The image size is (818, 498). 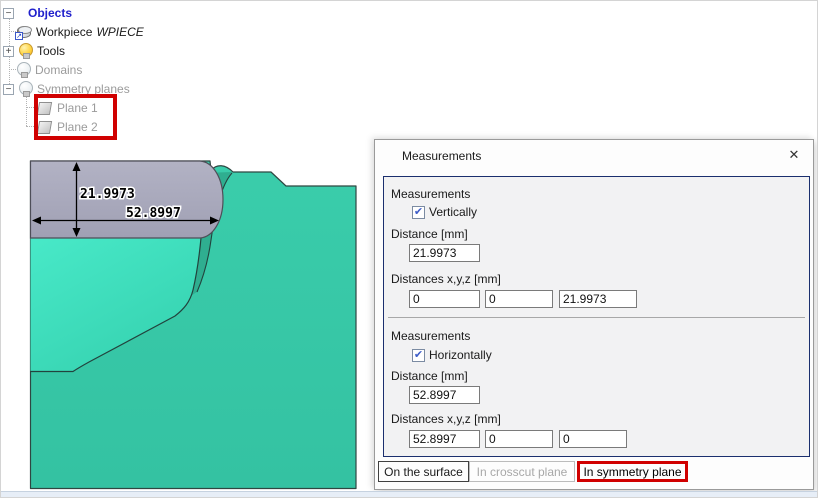 I want to click on tree-item-label: Objects, so click(x=50, y=13).